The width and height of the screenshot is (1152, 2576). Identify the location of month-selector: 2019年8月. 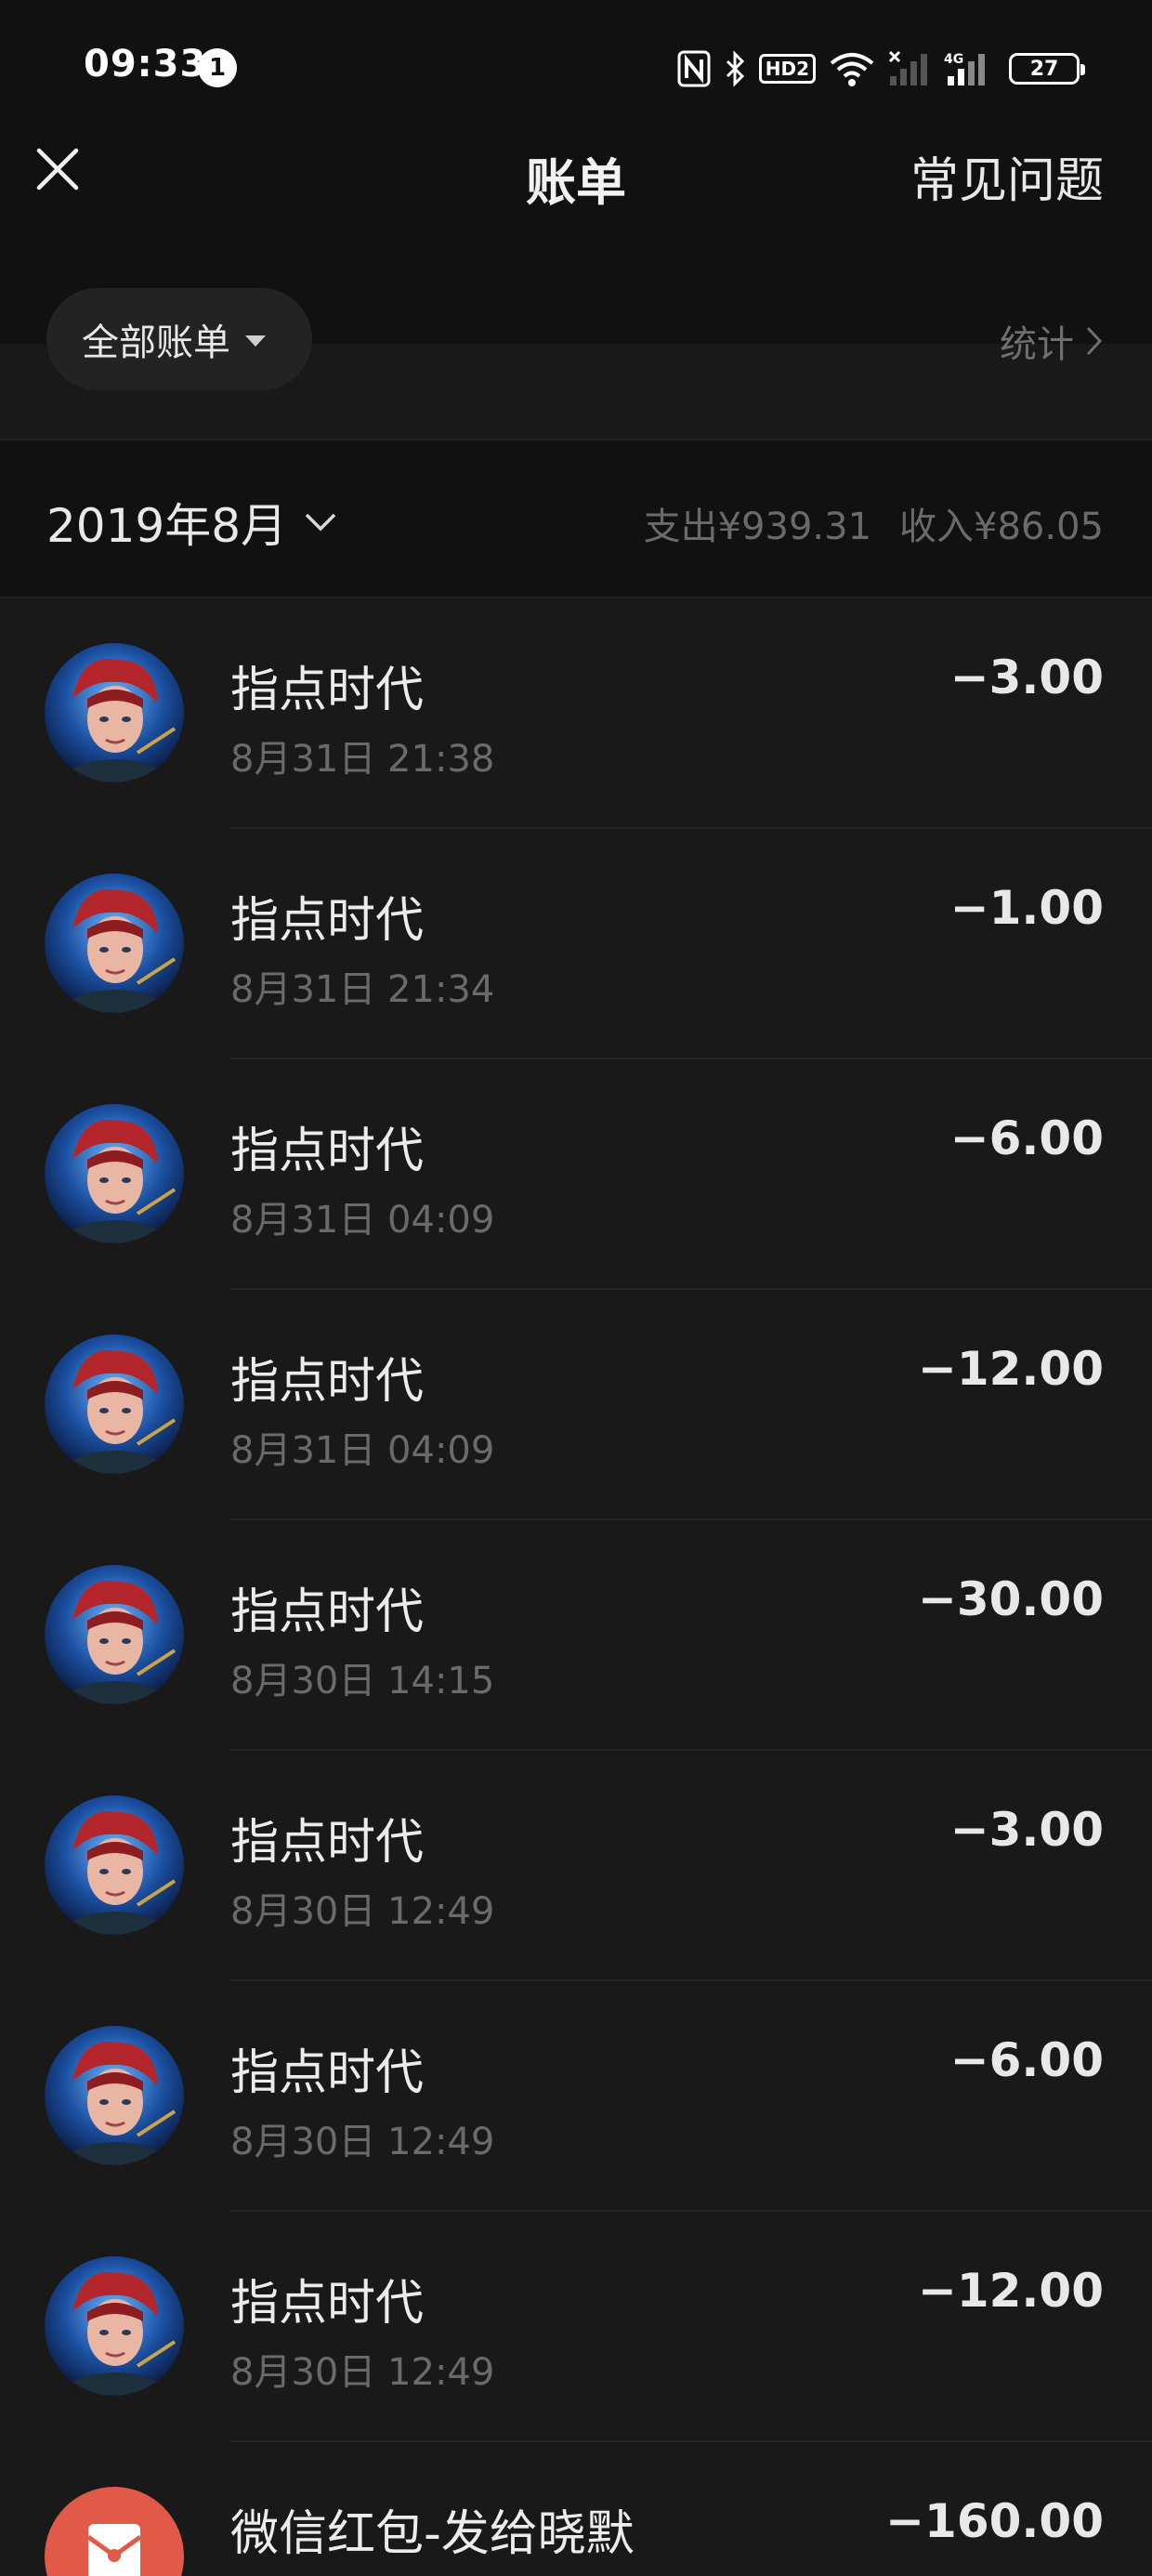
(191, 522).